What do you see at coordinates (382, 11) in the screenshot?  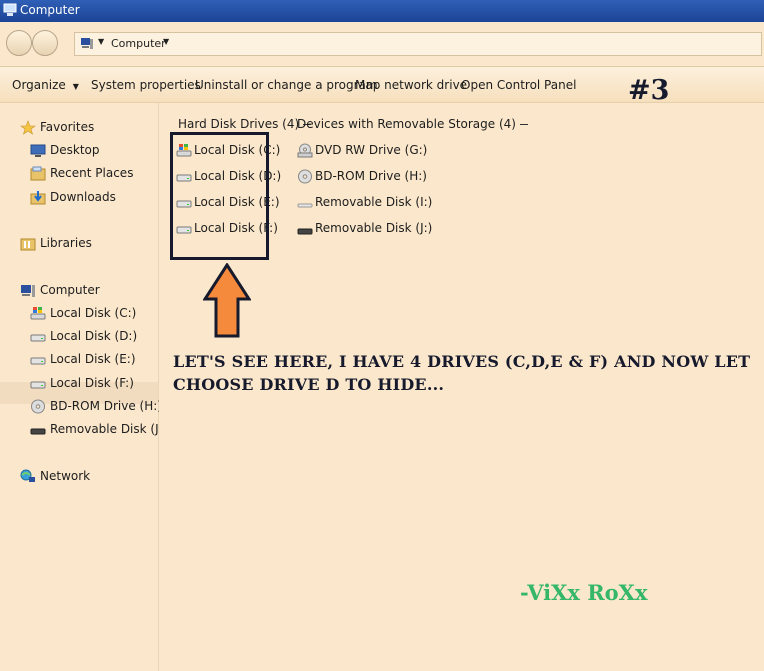 I see `title-bar: Computer` at bounding box center [382, 11].